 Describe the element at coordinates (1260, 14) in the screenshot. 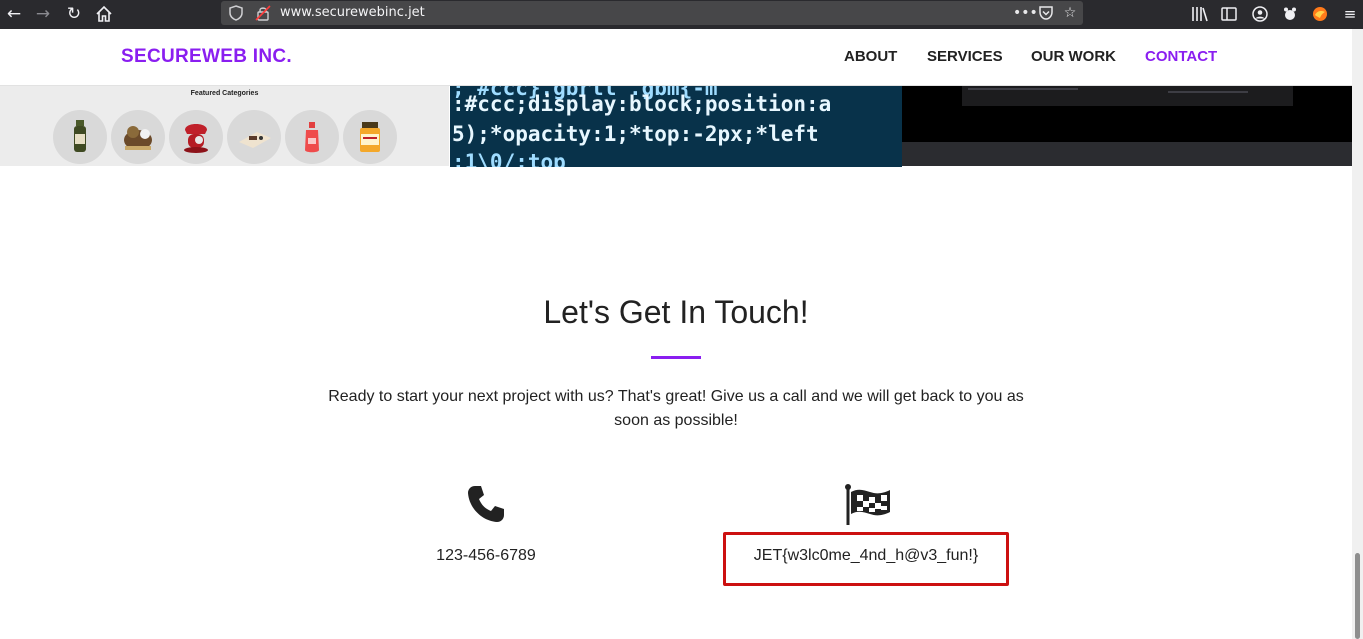

I see `account-icon` at that location.